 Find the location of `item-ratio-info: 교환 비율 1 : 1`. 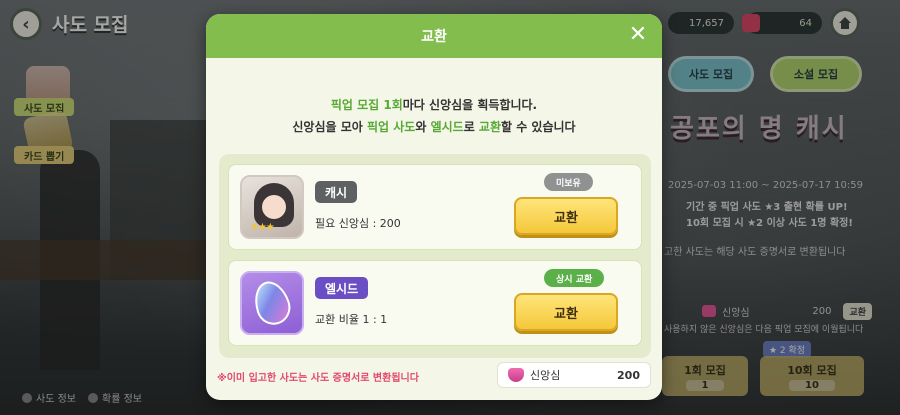

item-ratio-info: 교환 비율 1 : 1 is located at coordinates (351, 319).